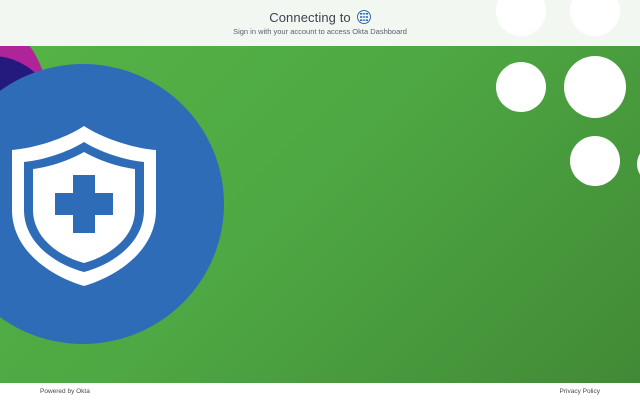 This screenshot has width=640, height=400. I want to click on shield-medical-cross-icon, so click(84, 206).